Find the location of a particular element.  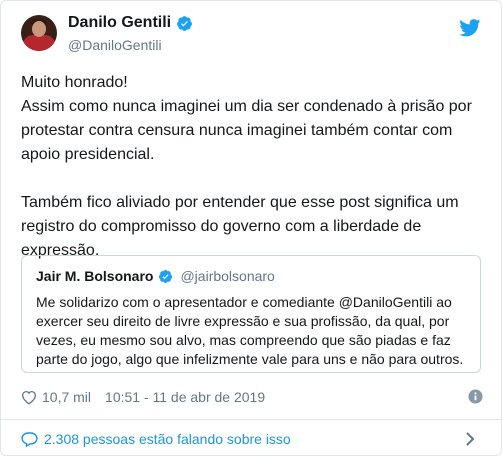

twitter-bird-icon is located at coordinates (470, 28).